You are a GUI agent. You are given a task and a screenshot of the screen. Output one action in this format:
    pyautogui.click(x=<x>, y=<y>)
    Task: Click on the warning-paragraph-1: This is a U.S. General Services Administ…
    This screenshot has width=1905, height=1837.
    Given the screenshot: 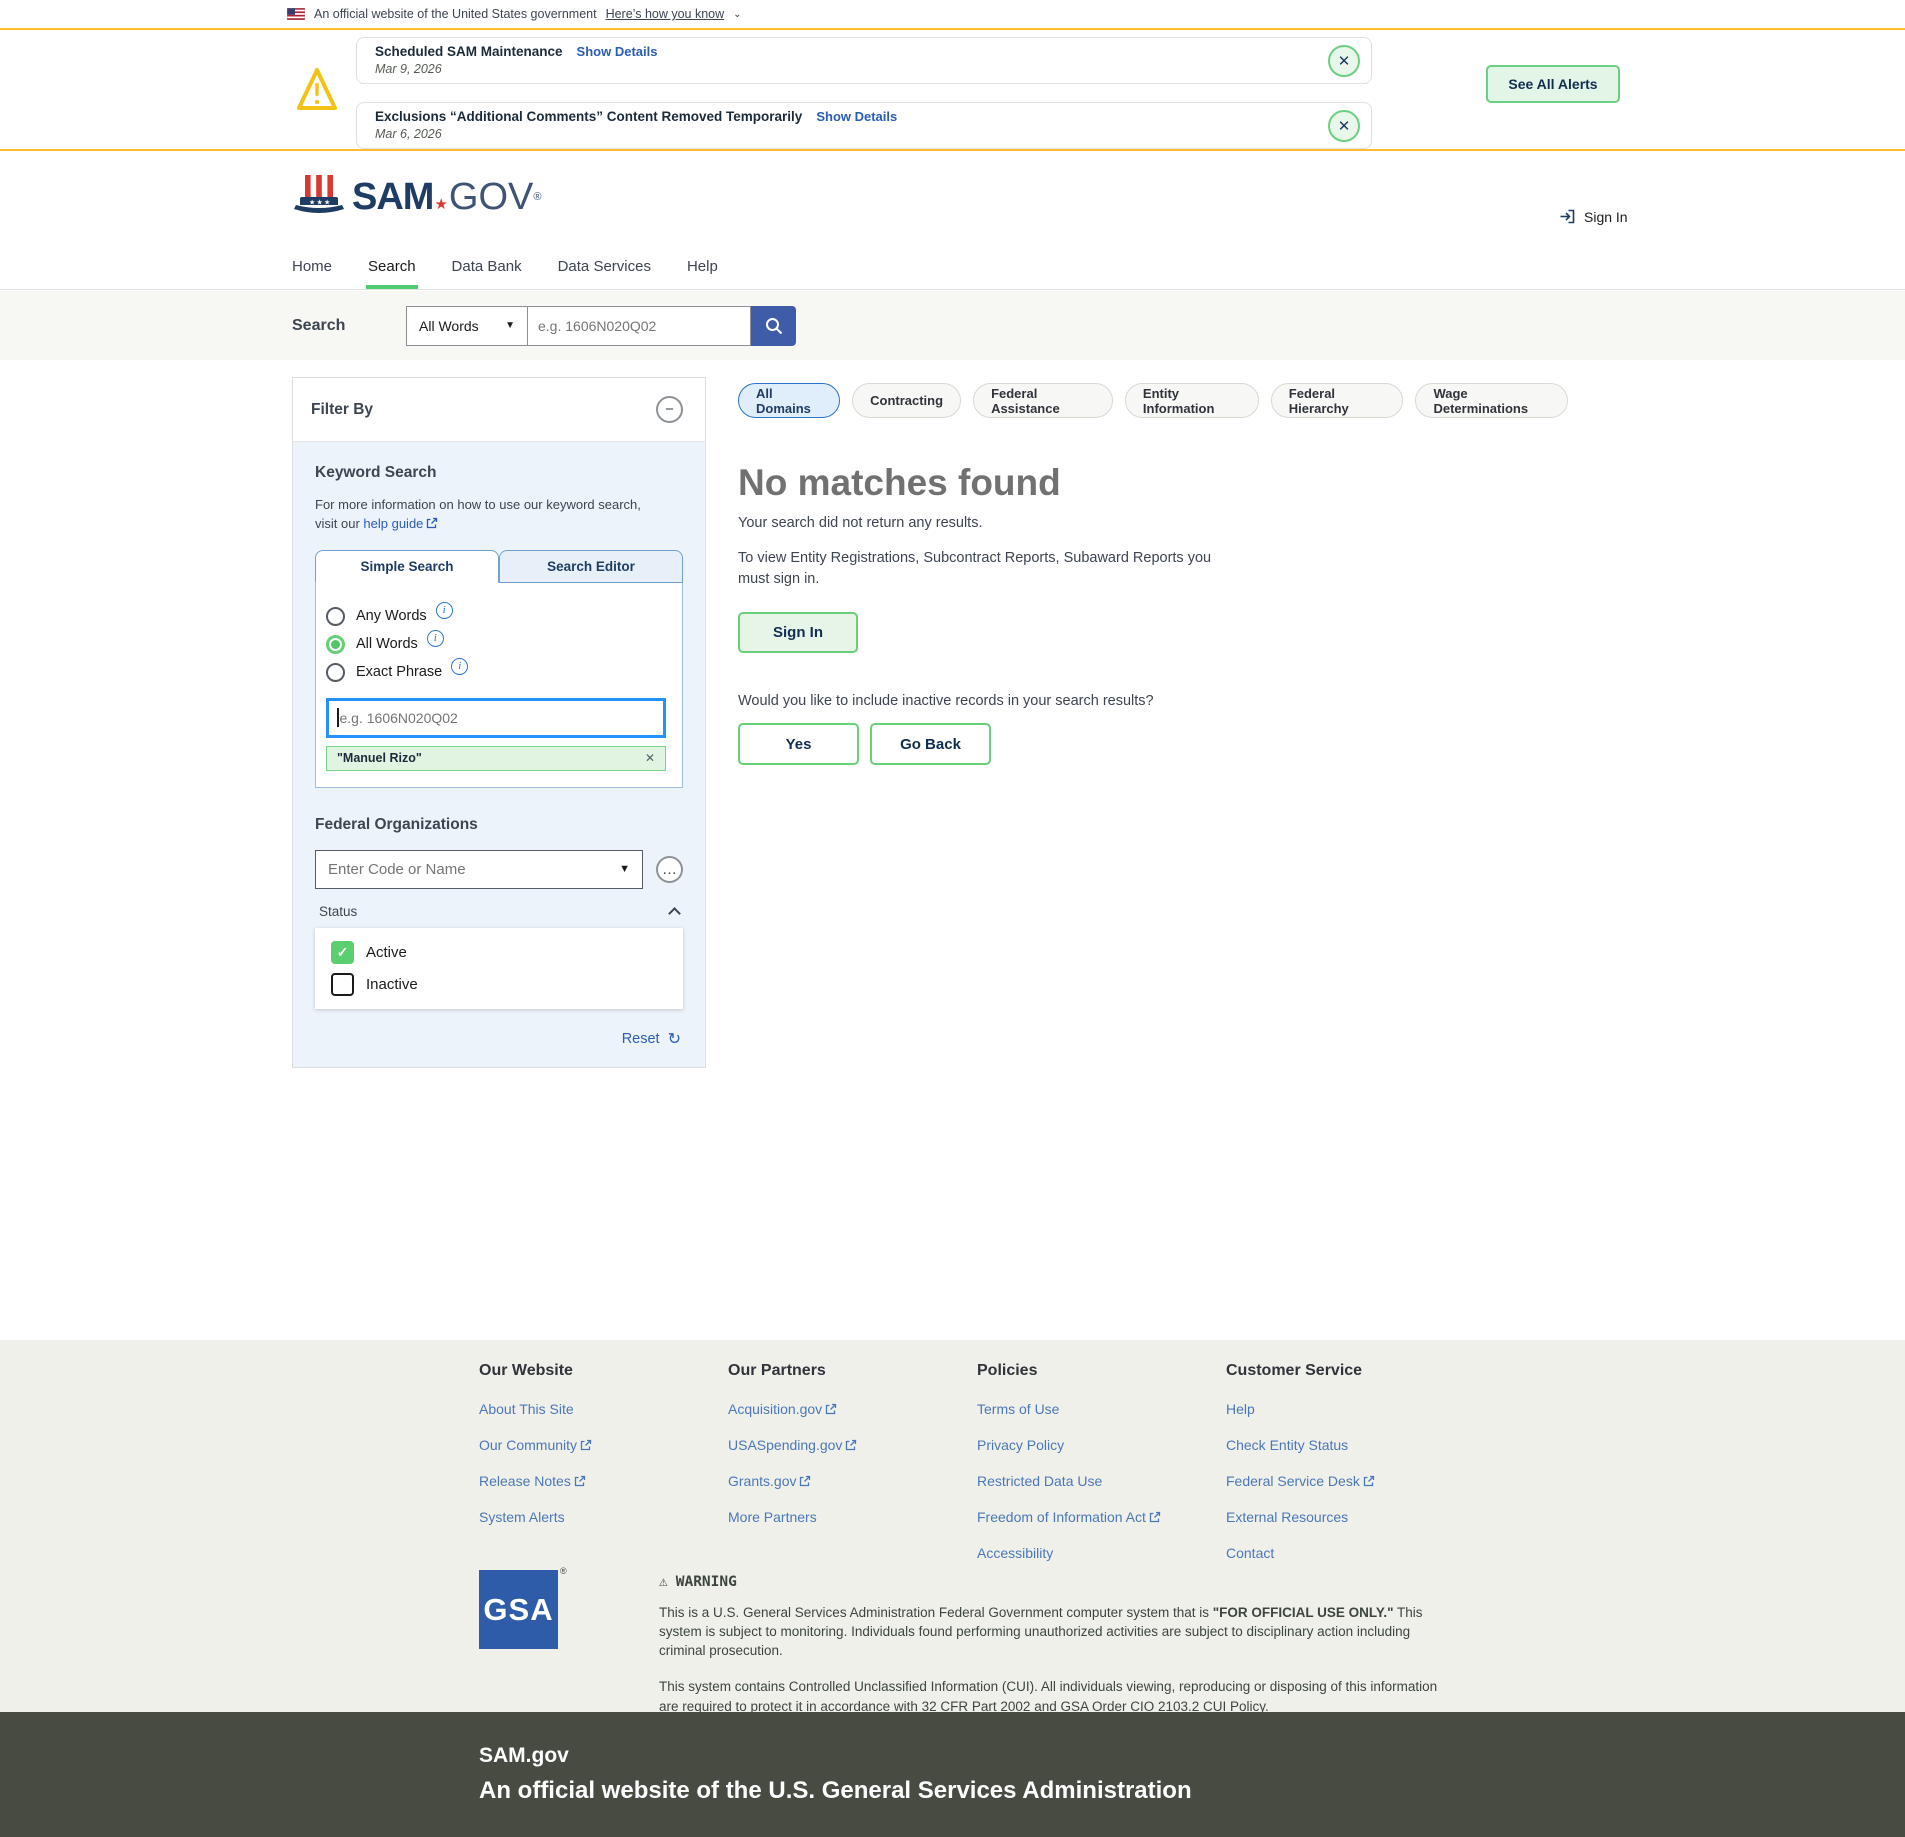 What is the action you would take?
    pyautogui.click(x=1055, y=1631)
    